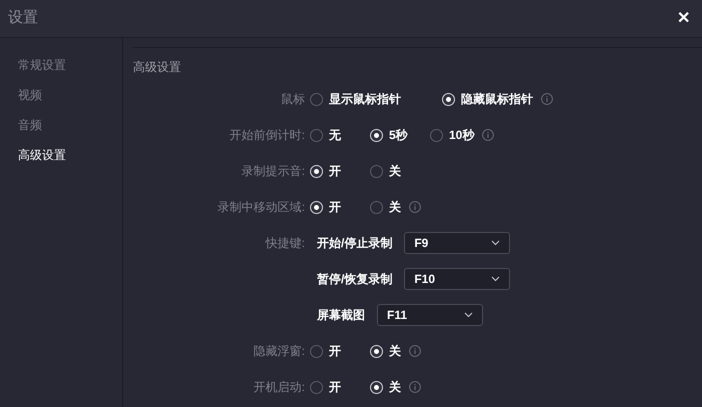 The width and height of the screenshot is (702, 407). I want to click on radio-option: 显示鼠标指针, so click(376, 99).